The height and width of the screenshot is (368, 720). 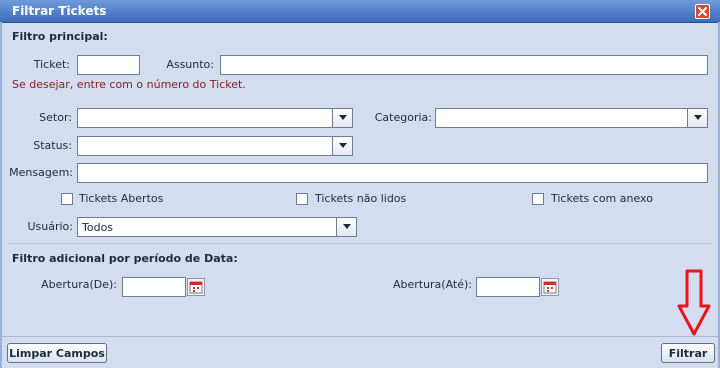 What do you see at coordinates (464, 65) in the screenshot?
I see `subject-input` at bounding box center [464, 65].